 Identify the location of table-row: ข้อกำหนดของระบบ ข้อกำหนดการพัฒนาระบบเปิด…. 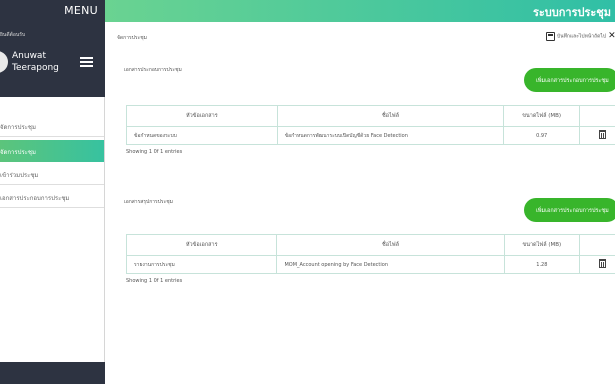
(370, 135).